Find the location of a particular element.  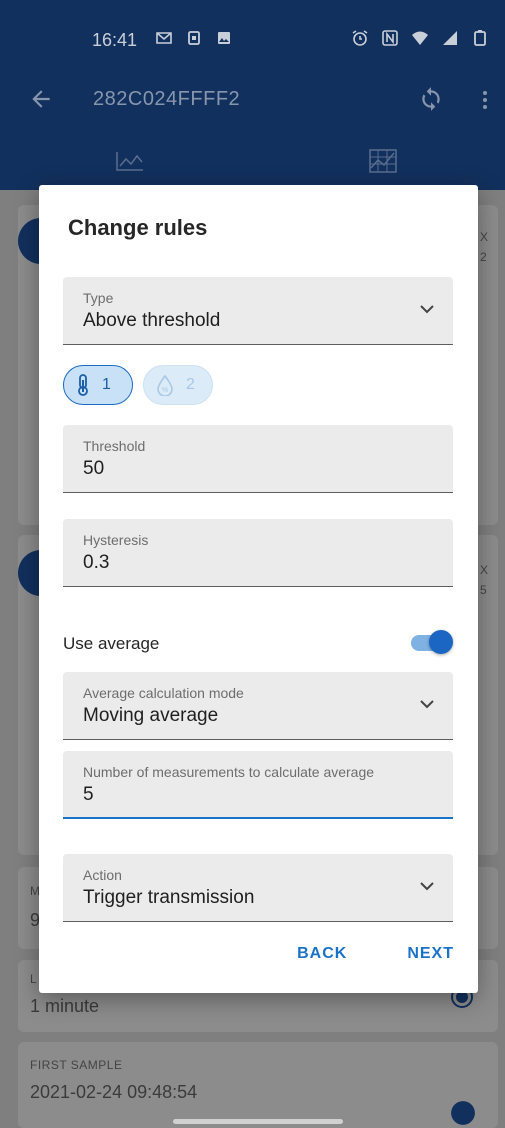

action-dropdown: Action Trigger transmission is located at coordinates (258, 888).